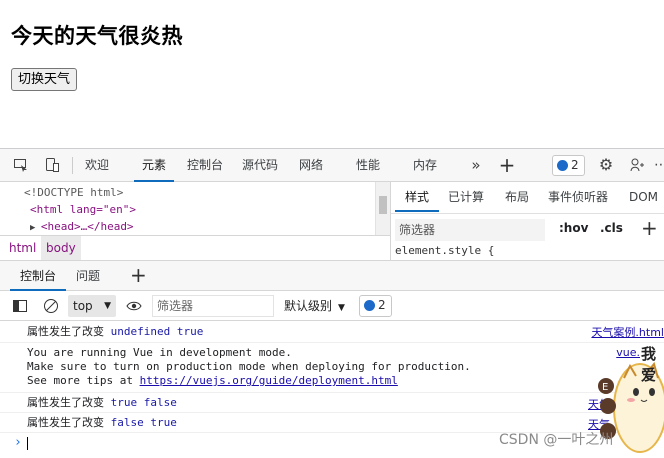  What do you see at coordinates (107, 306) in the screenshot?
I see `chevron-down-icon: ▼` at bounding box center [107, 306].